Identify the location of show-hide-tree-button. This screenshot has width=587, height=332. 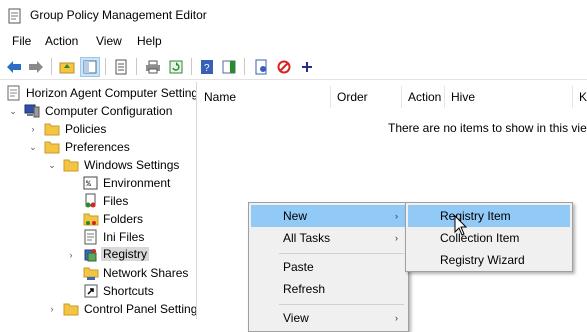
(90, 67).